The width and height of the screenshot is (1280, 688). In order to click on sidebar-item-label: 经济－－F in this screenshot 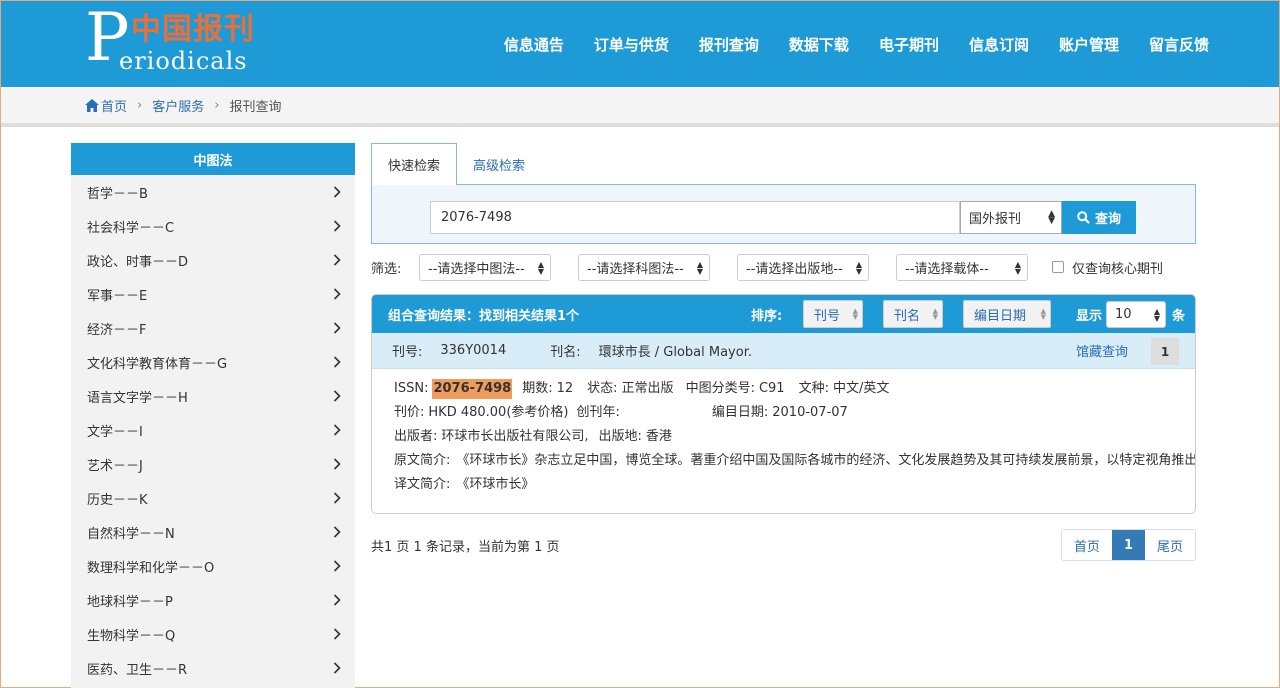, I will do `click(117, 330)`.